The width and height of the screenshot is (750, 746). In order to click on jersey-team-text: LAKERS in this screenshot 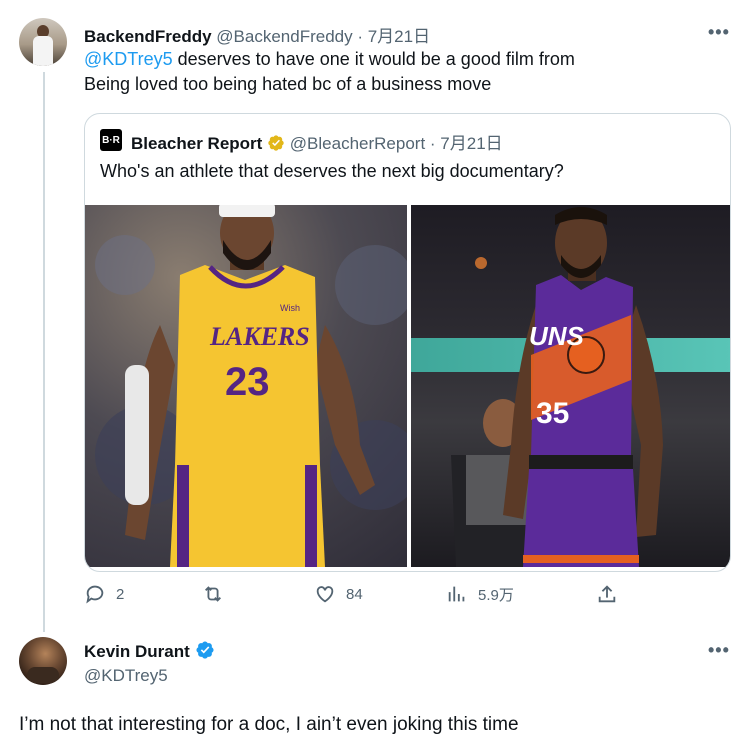, I will do `click(259, 336)`.